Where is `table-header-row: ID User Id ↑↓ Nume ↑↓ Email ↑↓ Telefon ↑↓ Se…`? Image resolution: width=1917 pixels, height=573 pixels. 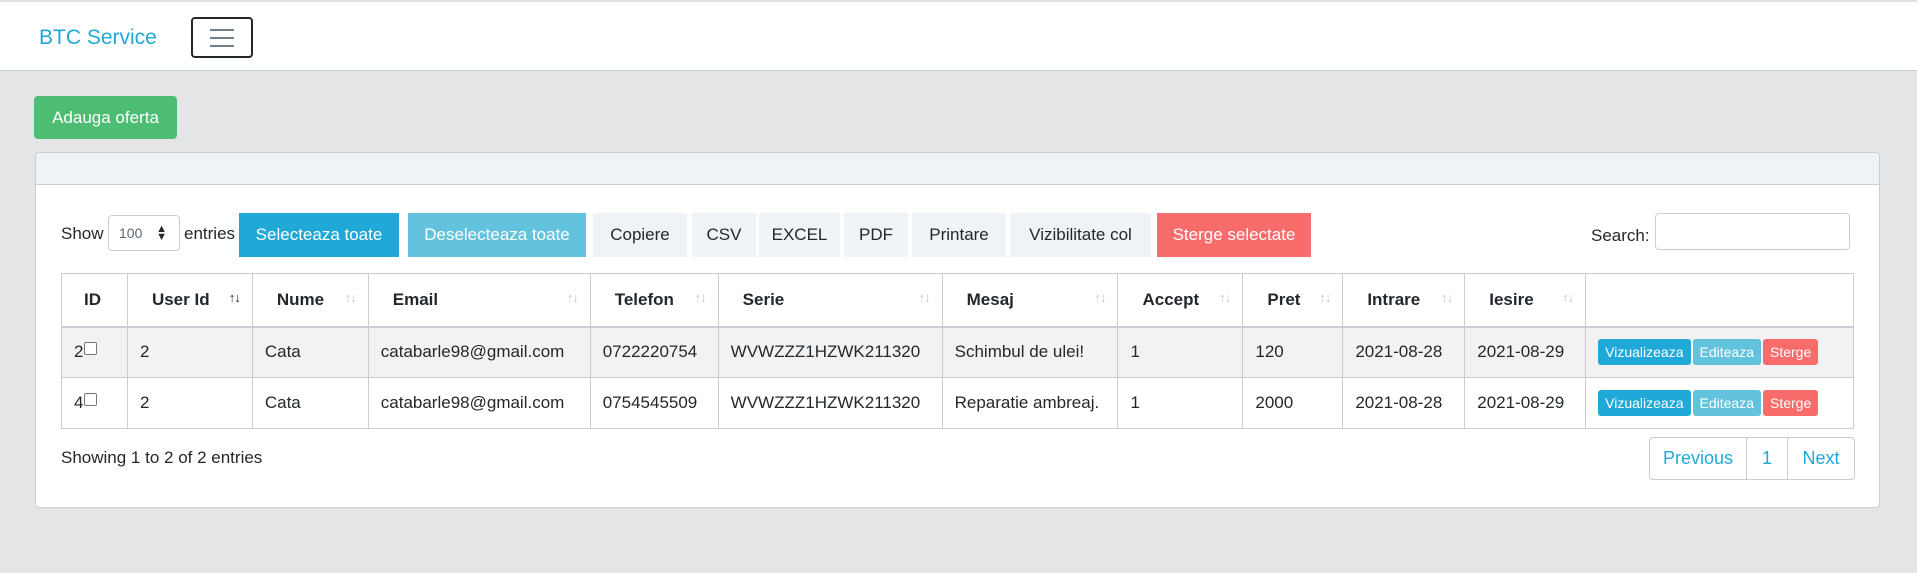
table-header-row: ID User Id ↑↓ Nume ↑↓ Email ↑↓ Telefon ↑↓ Se… is located at coordinates (957, 300).